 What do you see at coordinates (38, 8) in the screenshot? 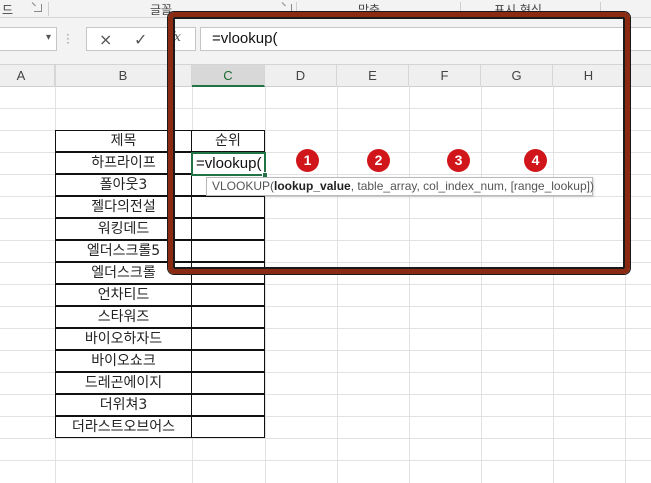
I see `dialog-launcher-icon` at bounding box center [38, 8].